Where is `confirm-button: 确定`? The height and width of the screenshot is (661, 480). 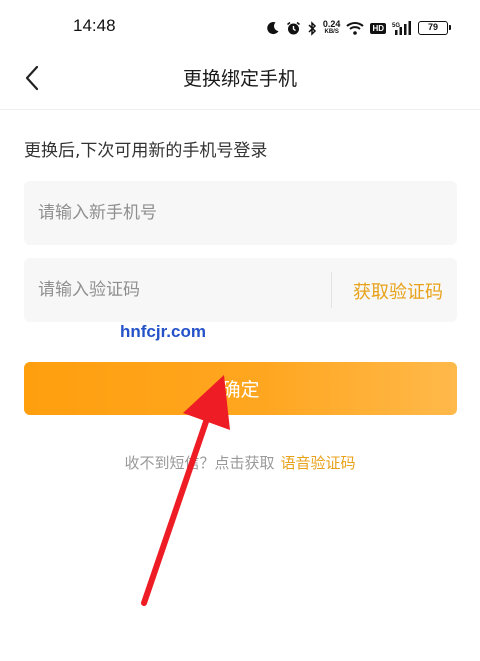 confirm-button: 确定 is located at coordinates (240, 388).